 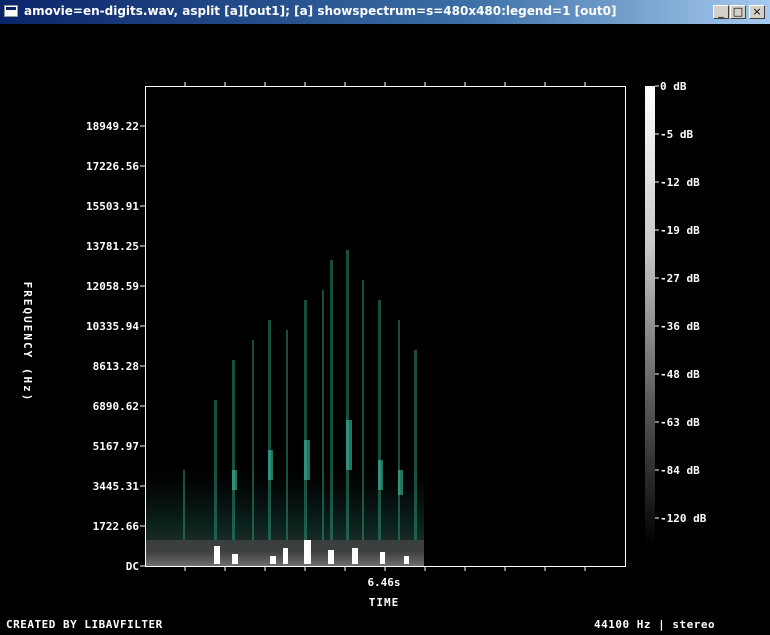 I want to click on freq-tick-label: 17226.56, so click(x=112, y=166).